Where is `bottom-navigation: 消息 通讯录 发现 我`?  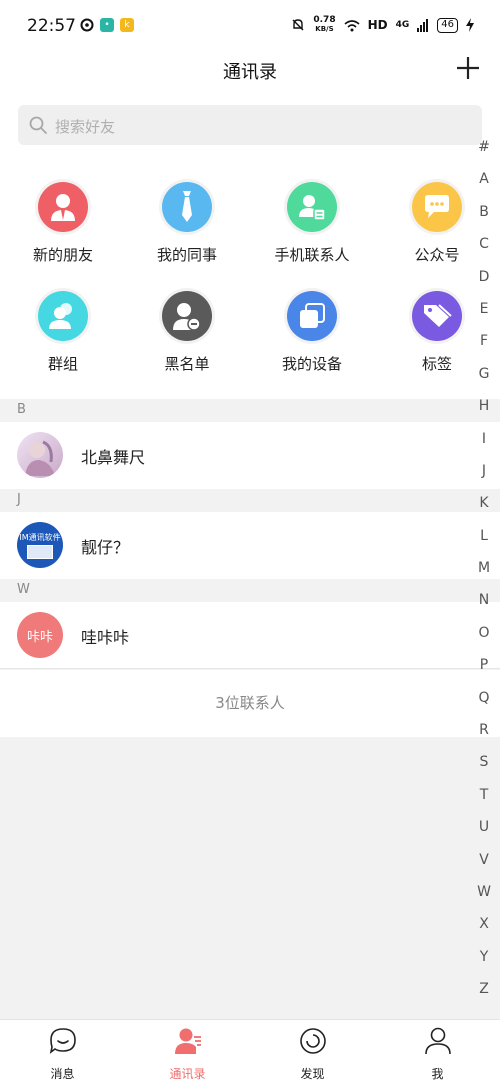
bottom-navigation: 消息 通讯录 发现 我 is located at coordinates (250, 1051).